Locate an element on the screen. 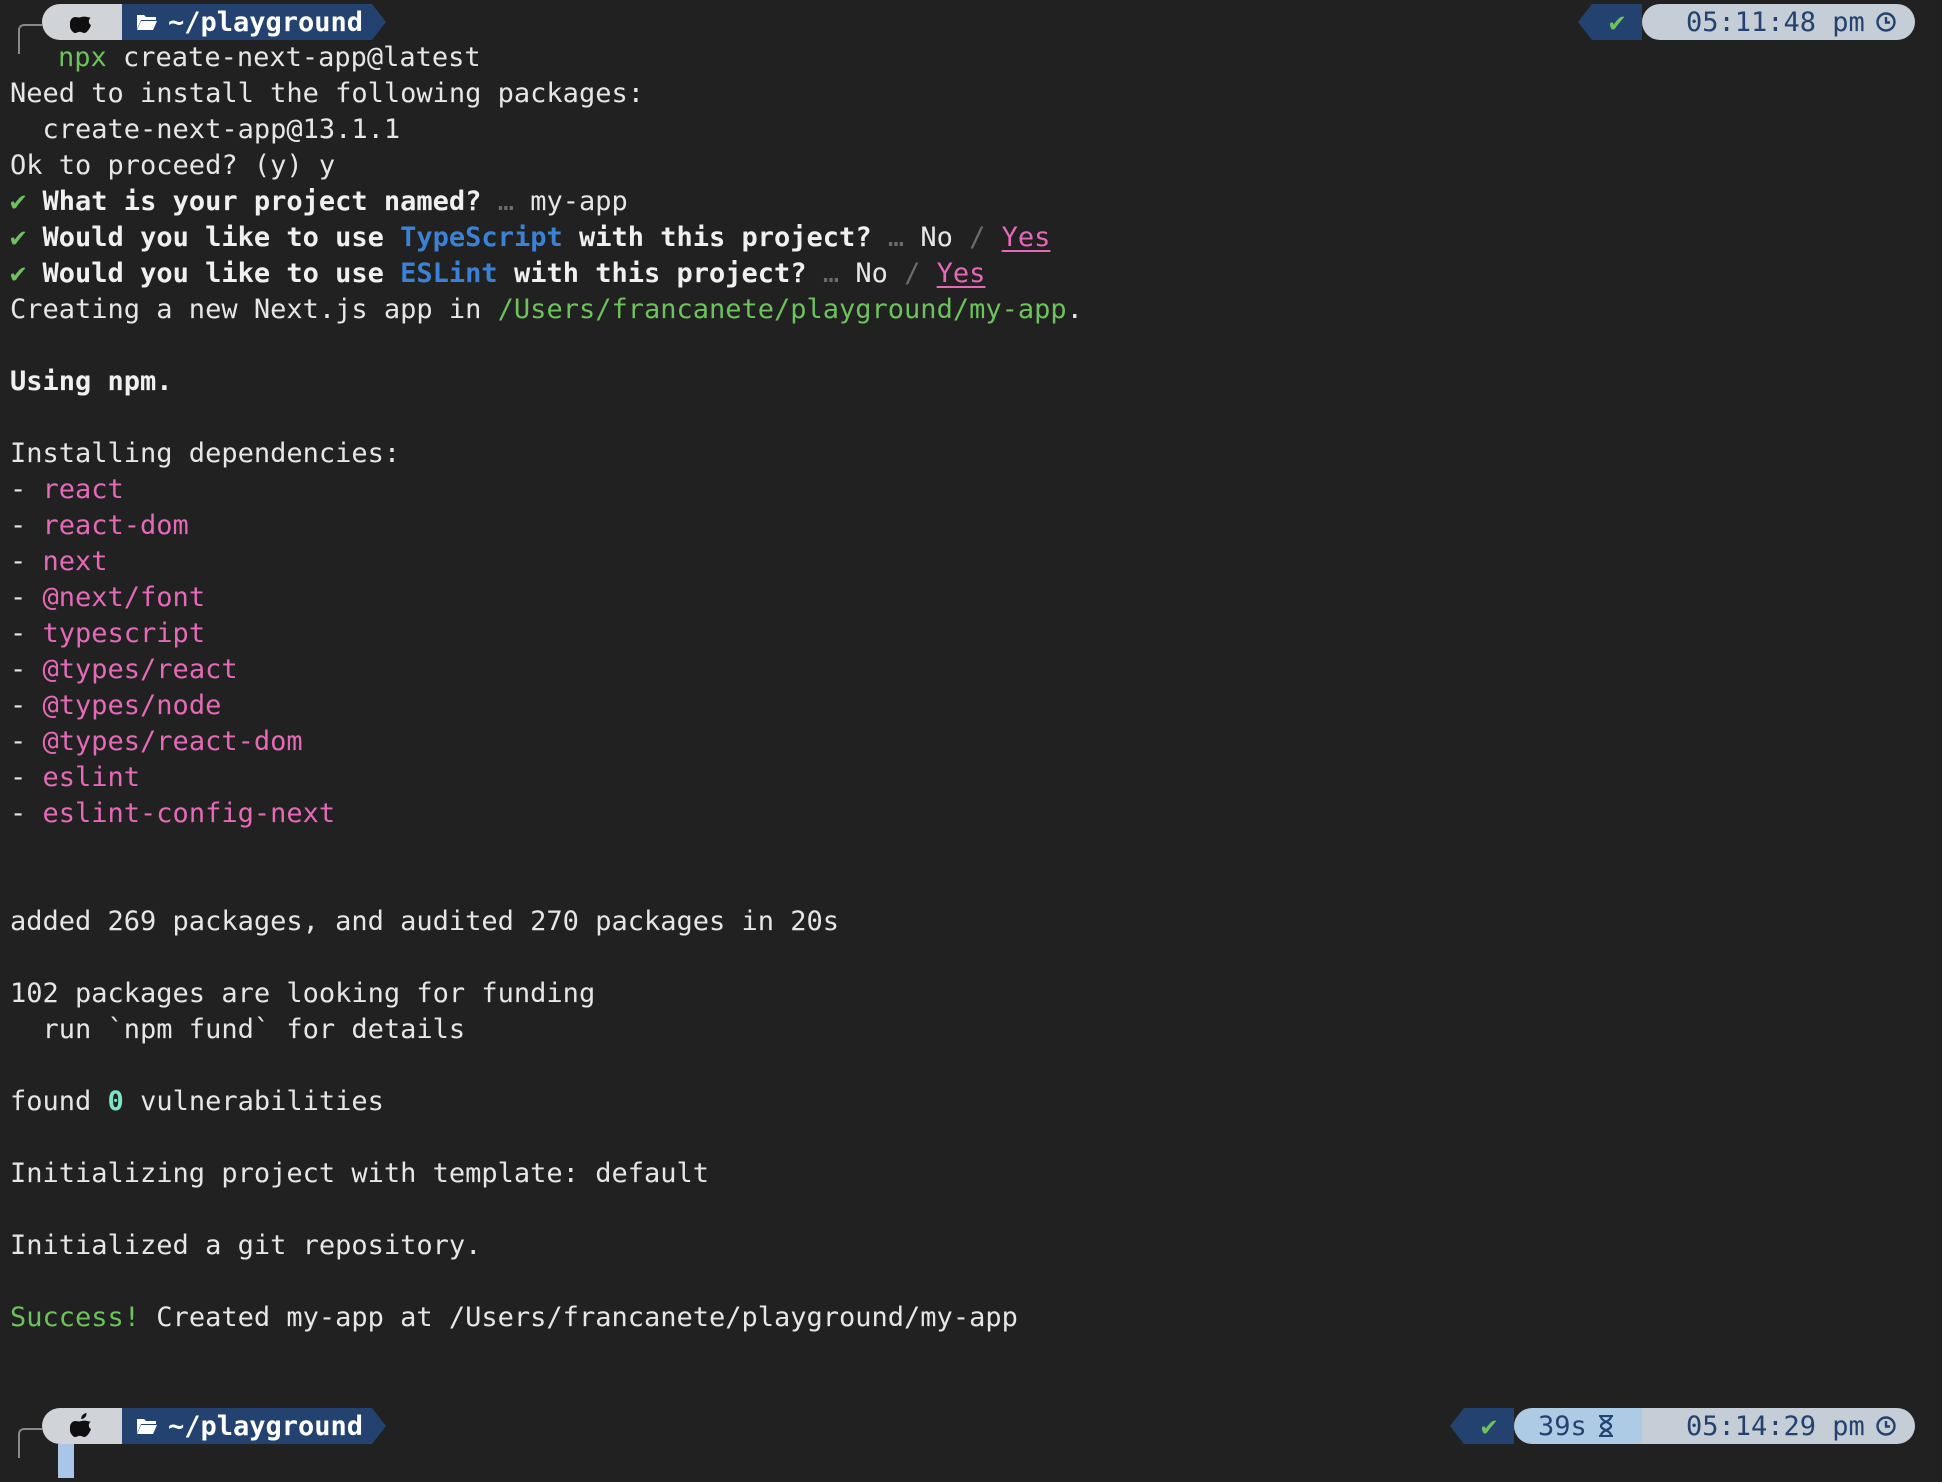  list-item: - react-dom is located at coordinates (99, 525).